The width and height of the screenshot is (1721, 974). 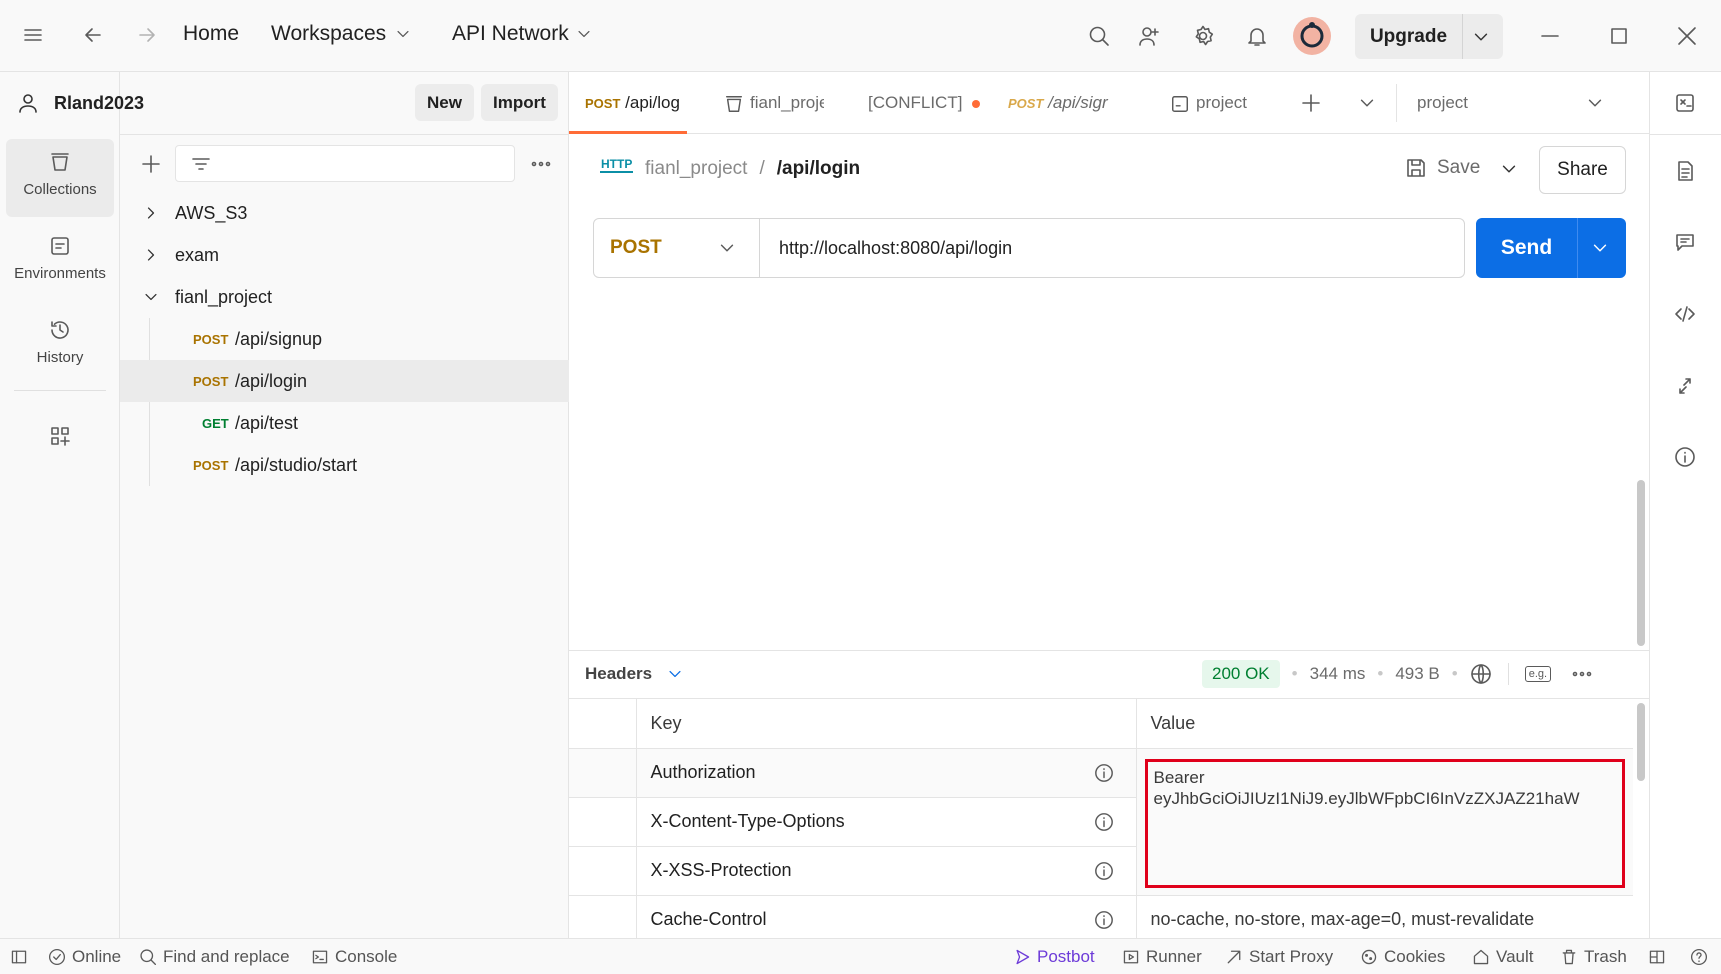 What do you see at coordinates (1641, 742) in the screenshot?
I see `response-pane-scrollbar` at bounding box center [1641, 742].